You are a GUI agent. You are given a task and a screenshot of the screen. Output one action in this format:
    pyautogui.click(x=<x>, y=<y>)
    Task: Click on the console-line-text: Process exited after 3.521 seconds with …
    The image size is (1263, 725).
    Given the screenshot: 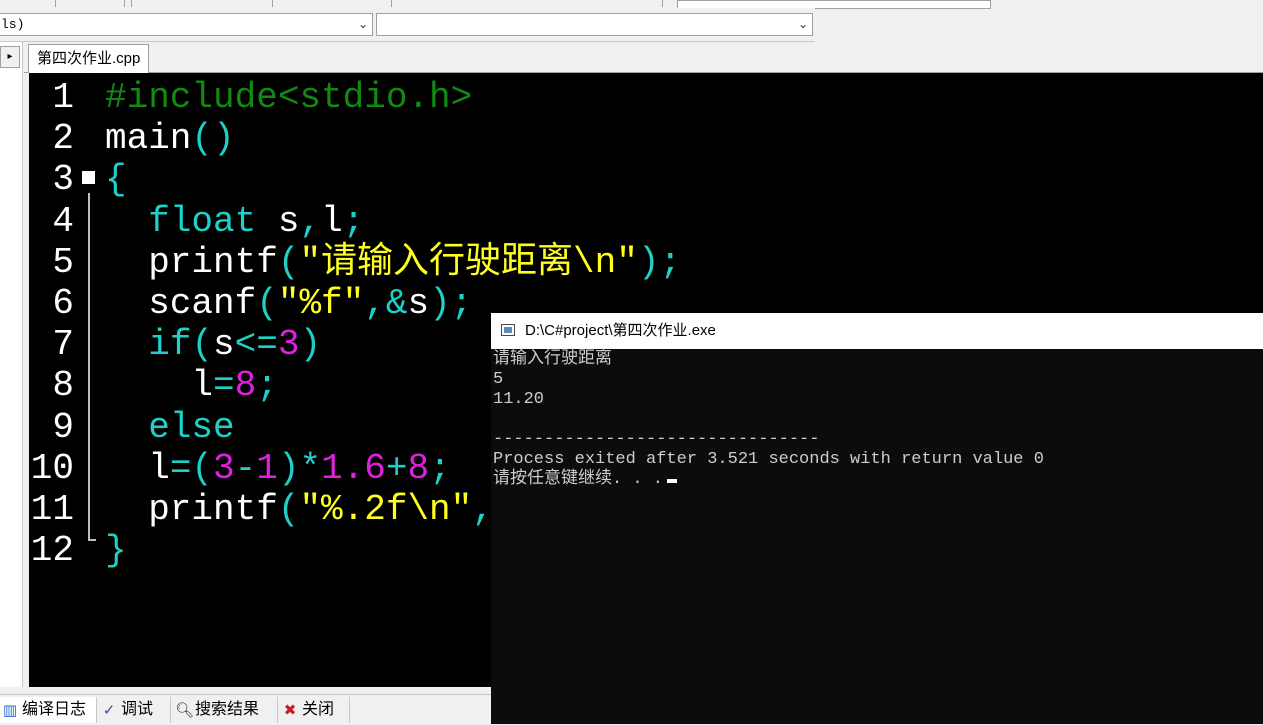 What is the action you would take?
    pyautogui.click(x=768, y=459)
    